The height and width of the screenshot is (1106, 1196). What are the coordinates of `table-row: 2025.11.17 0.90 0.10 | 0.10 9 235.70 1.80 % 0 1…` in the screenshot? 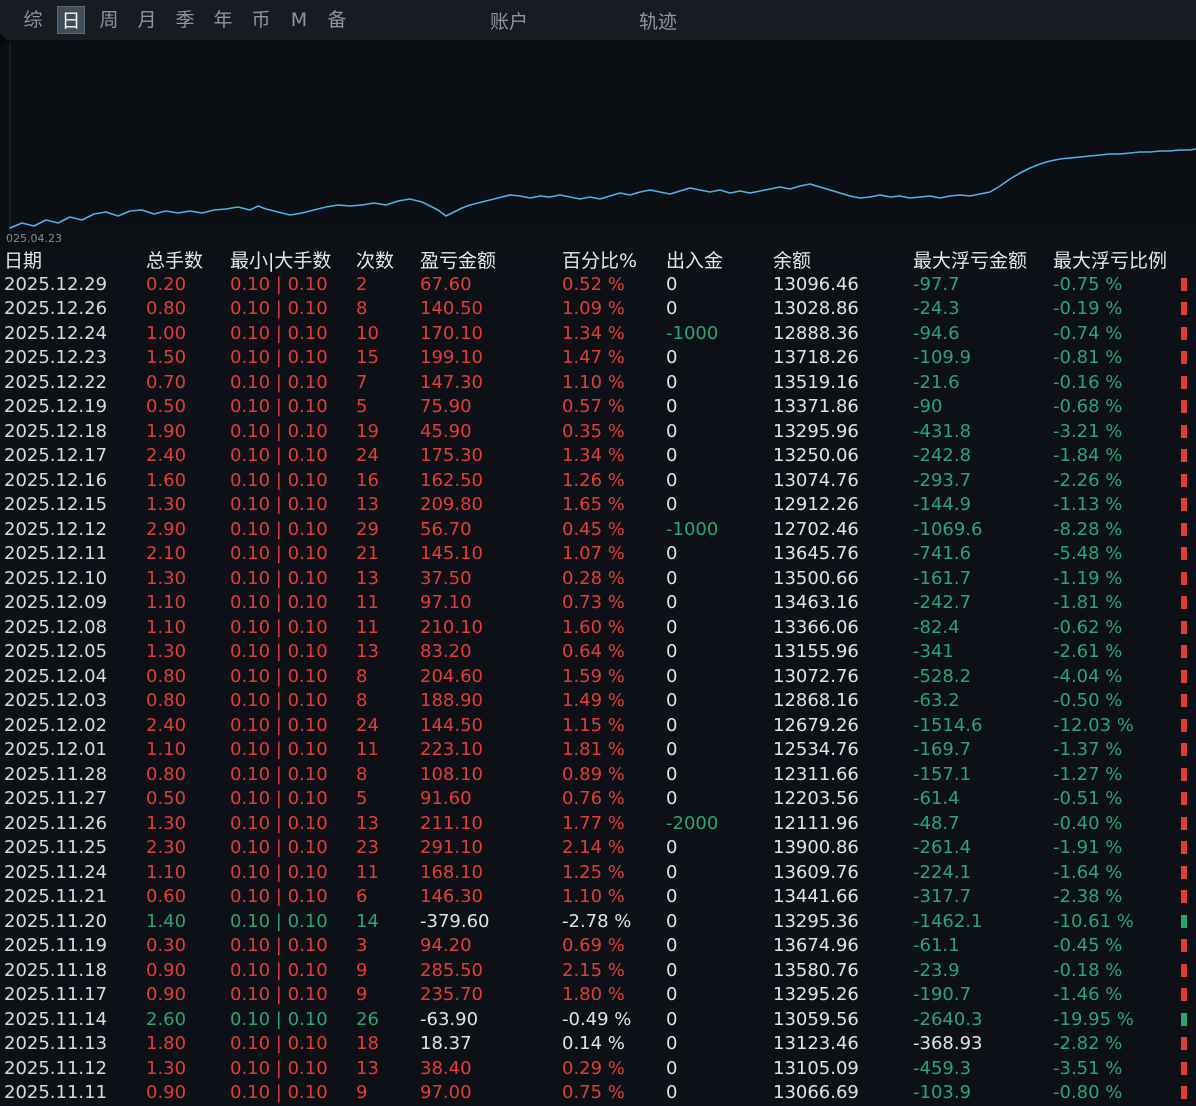 It's located at (598, 995).